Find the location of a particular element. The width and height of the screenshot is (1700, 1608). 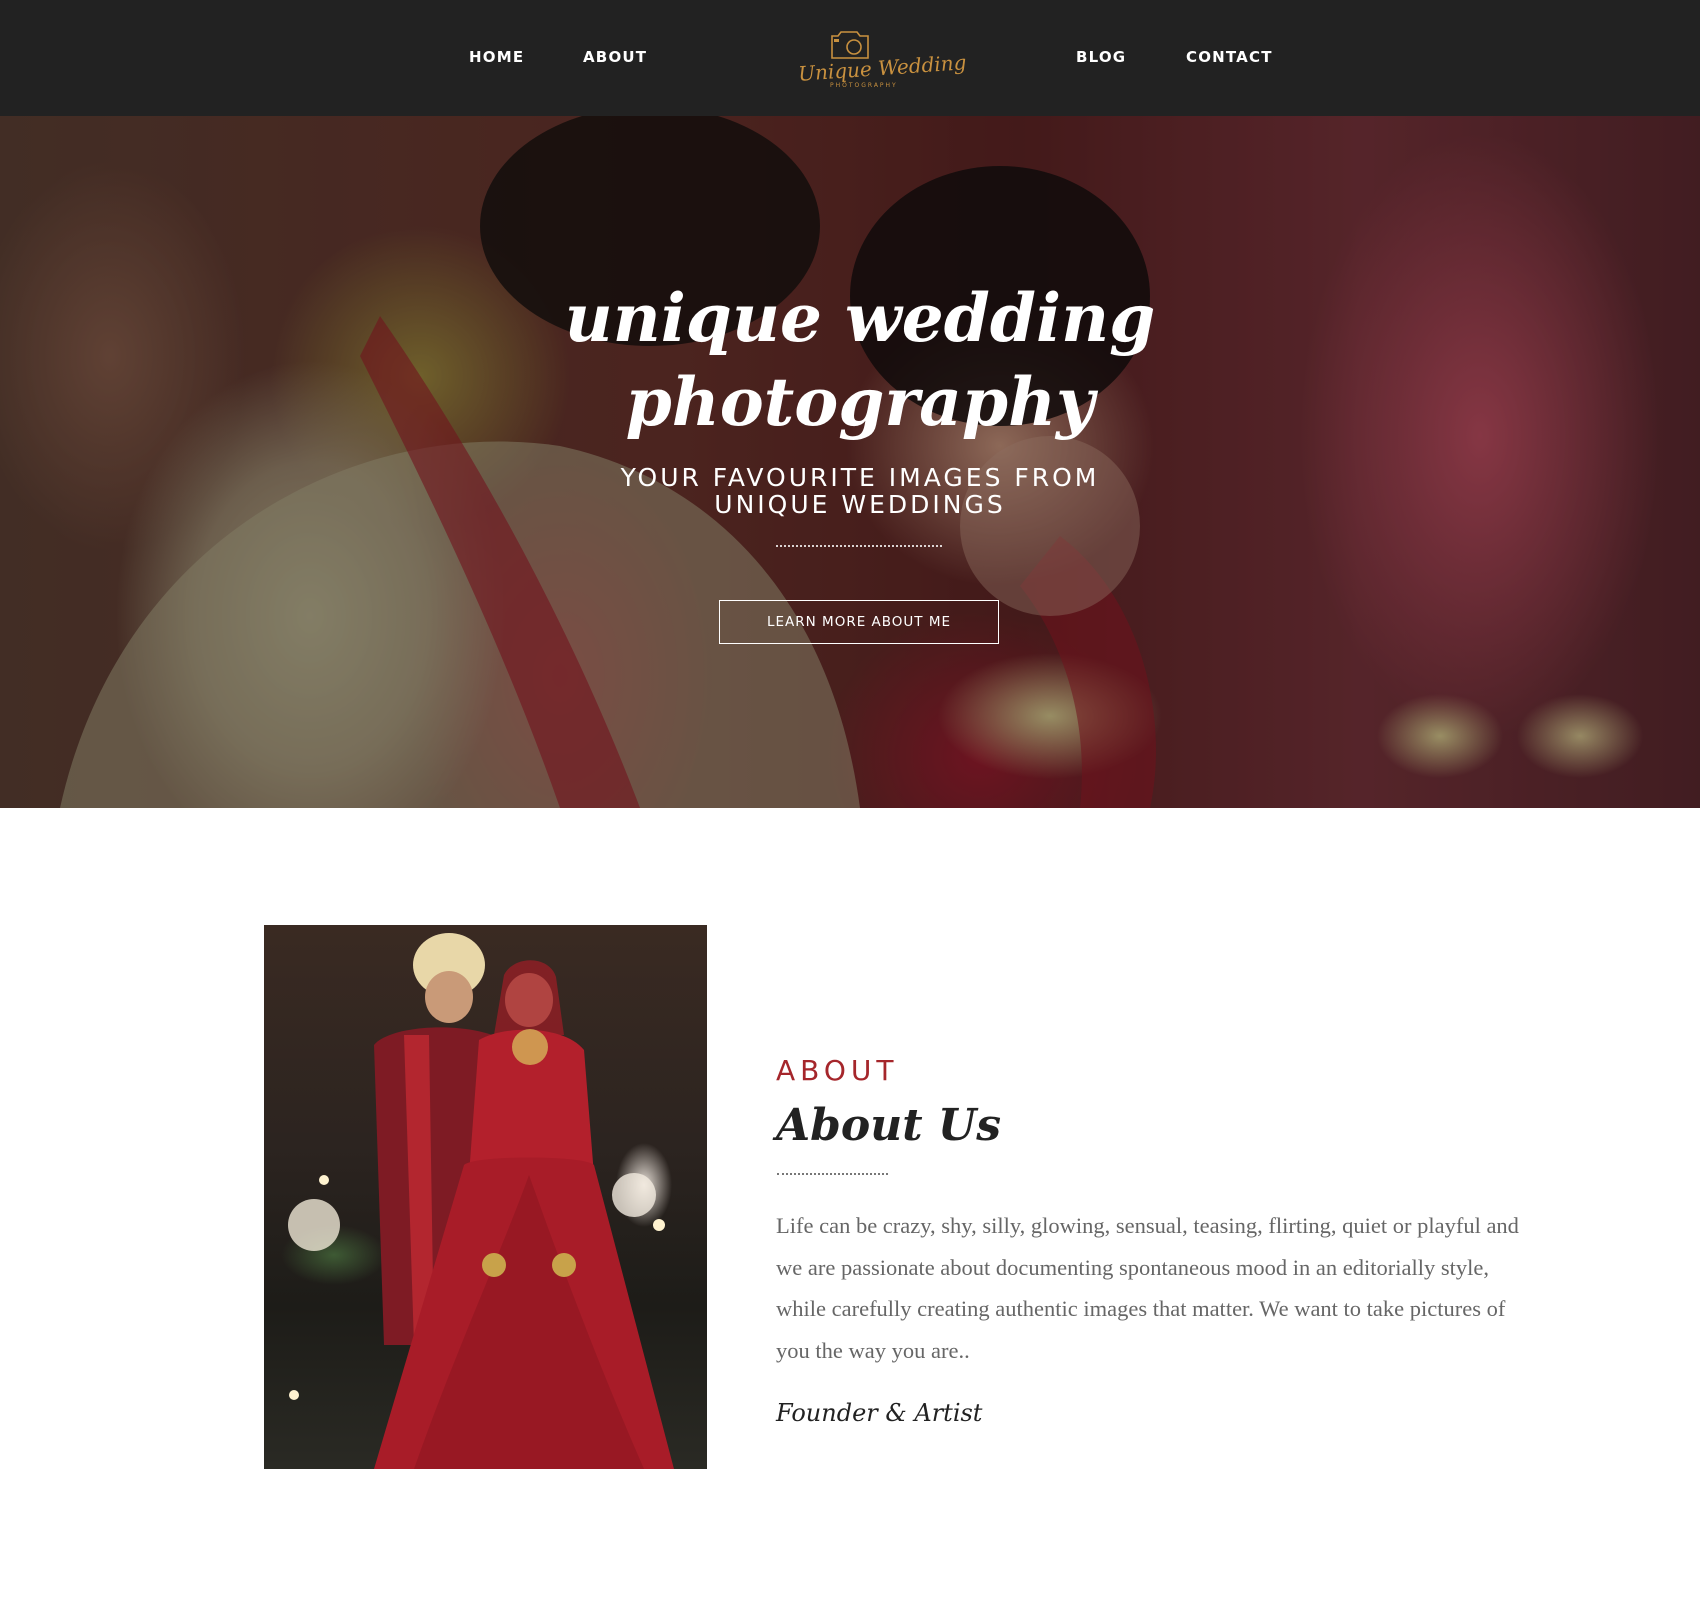

logo-subtext: PHOTOGRAPHY is located at coordinates (864, 85).